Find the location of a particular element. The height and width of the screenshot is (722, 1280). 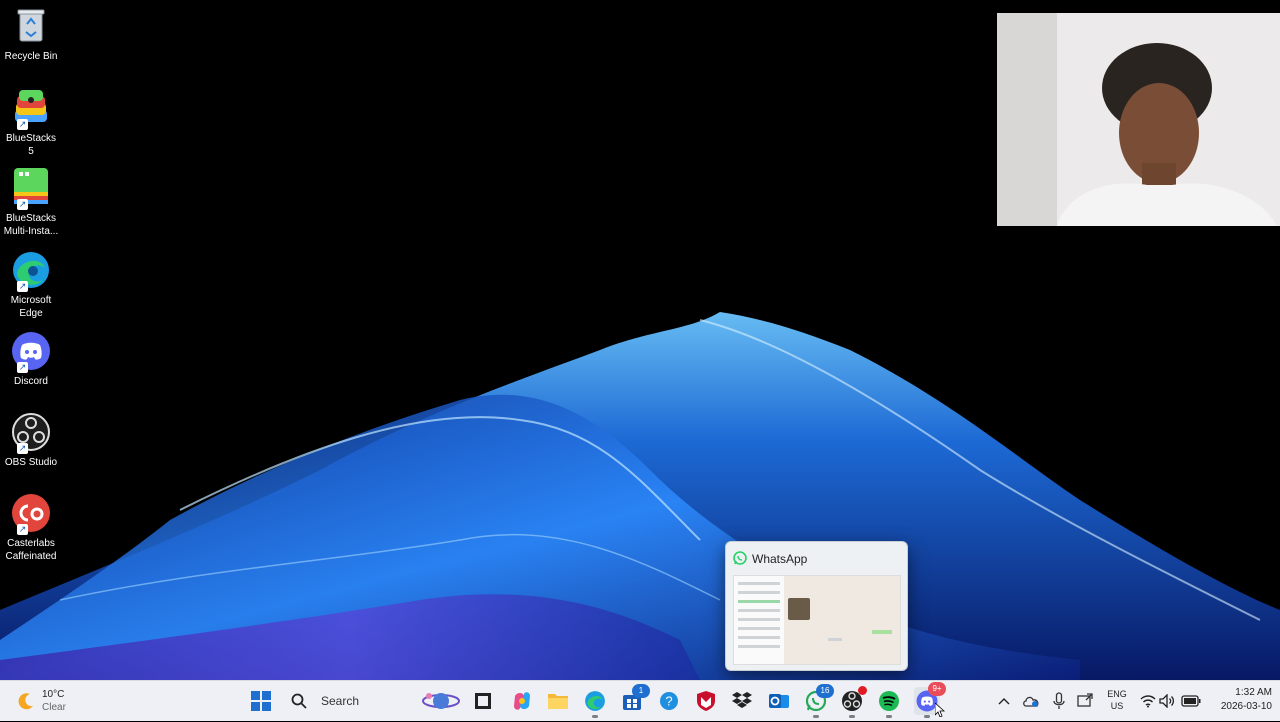

task-view-button is located at coordinates (483, 701).